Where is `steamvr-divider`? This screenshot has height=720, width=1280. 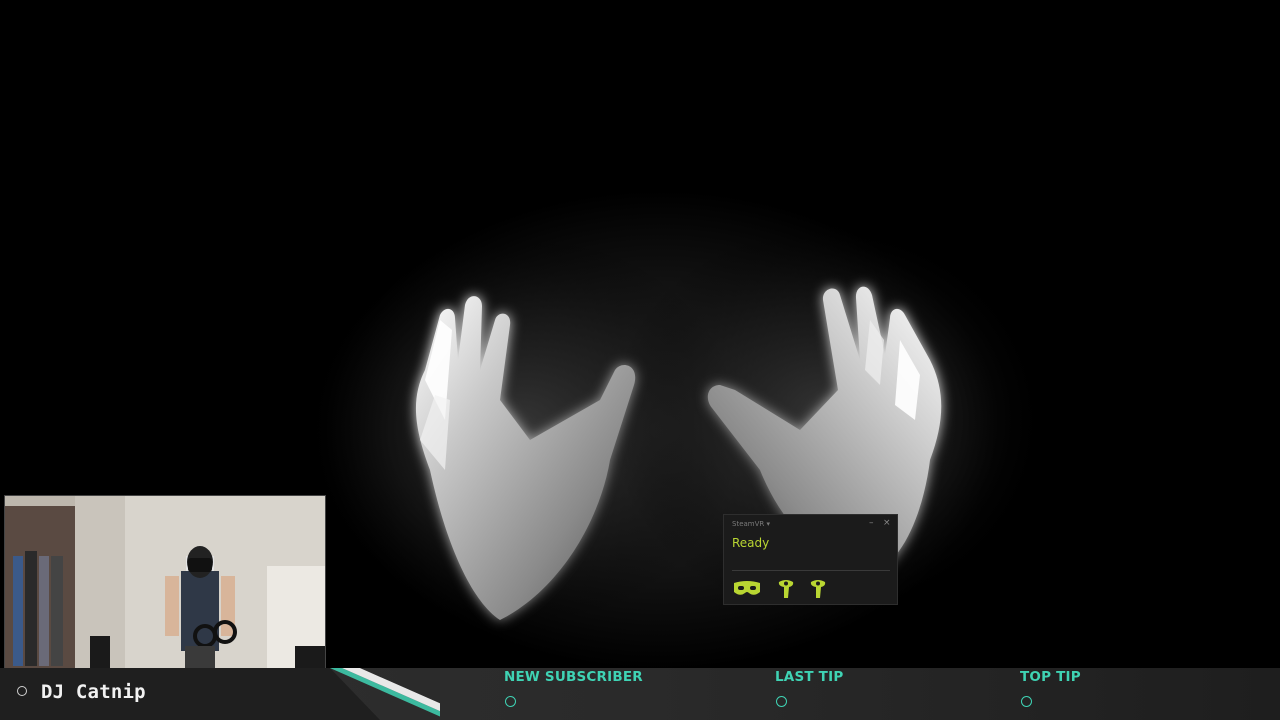 steamvr-divider is located at coordinates (811, 570).